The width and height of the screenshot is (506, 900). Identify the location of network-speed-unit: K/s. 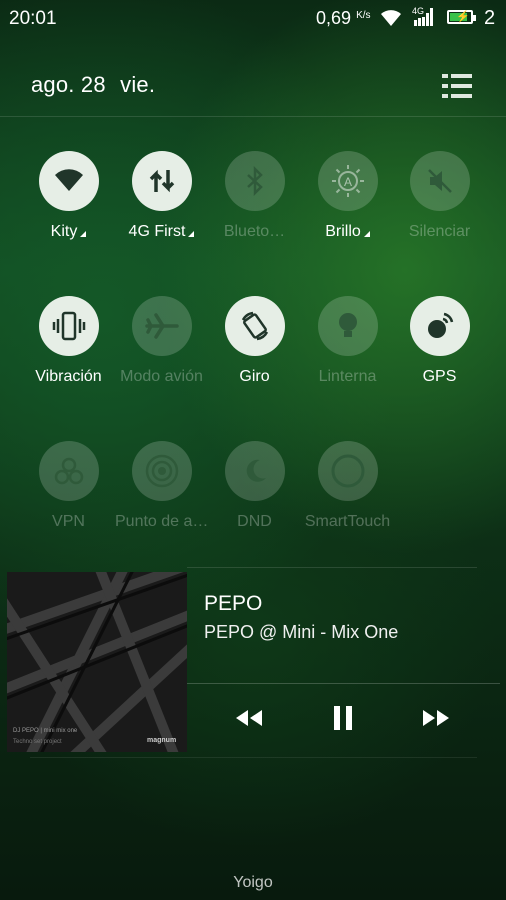
(363, 15).